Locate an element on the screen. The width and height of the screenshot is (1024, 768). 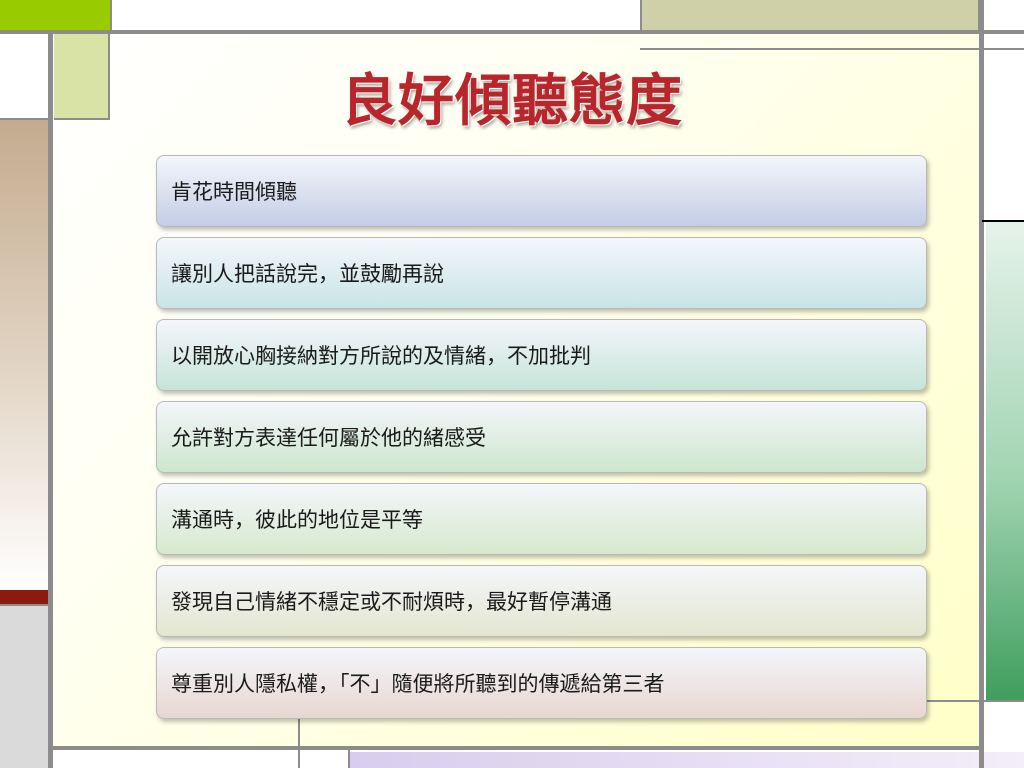
list-item-text: 讓別人把話說完，並鼓勵再說 is located at coordinates (307, 274).